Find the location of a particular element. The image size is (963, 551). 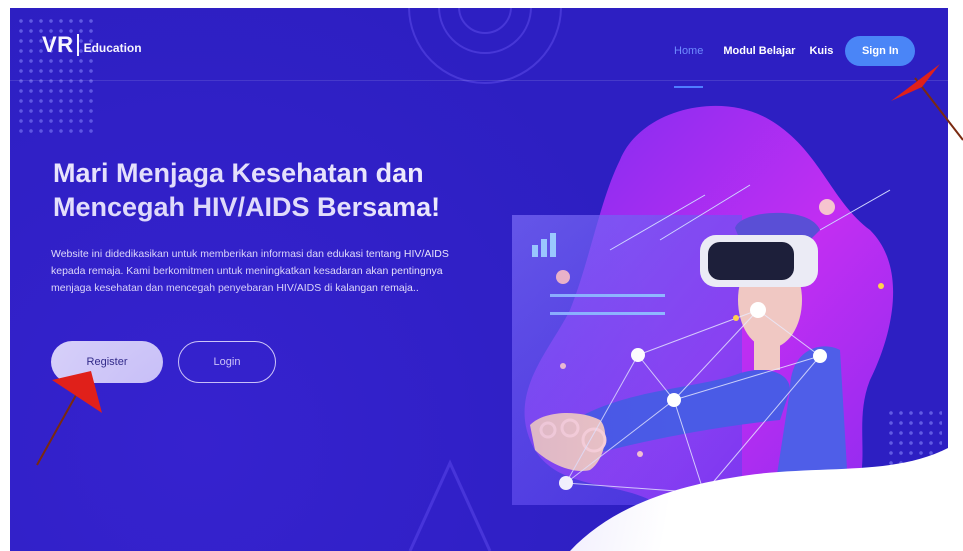

white-wave is located at coordinates (678, 499).